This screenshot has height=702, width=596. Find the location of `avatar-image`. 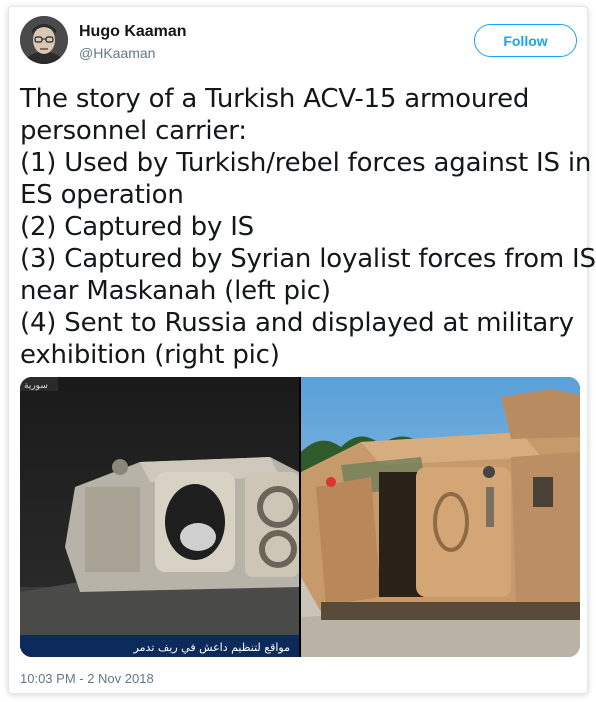

avatar-image is located at coordinates (44, 40).